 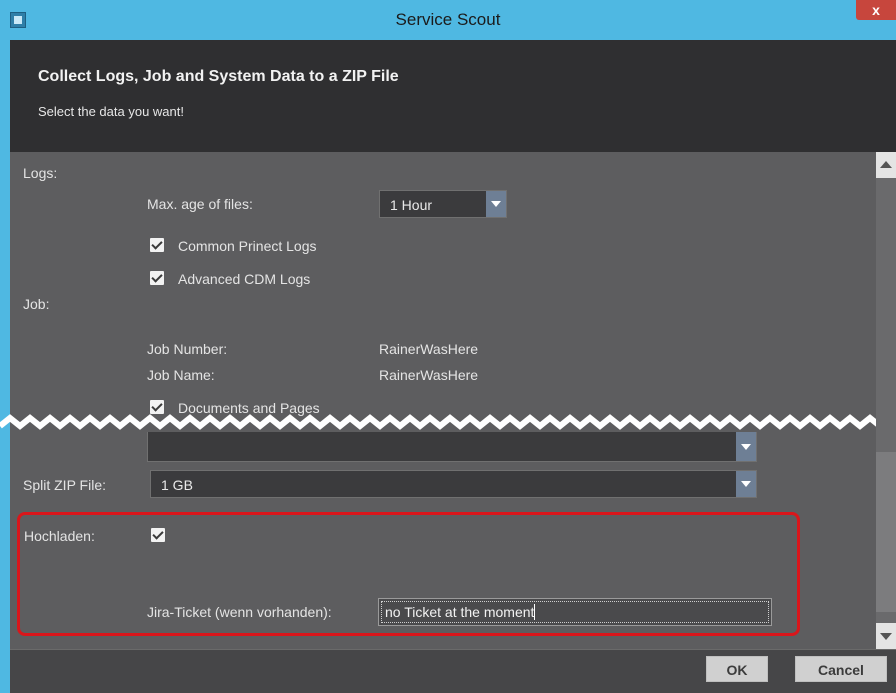 I want to click on max-age-dropdown: 1 Hour, so click(x=443, y=204).